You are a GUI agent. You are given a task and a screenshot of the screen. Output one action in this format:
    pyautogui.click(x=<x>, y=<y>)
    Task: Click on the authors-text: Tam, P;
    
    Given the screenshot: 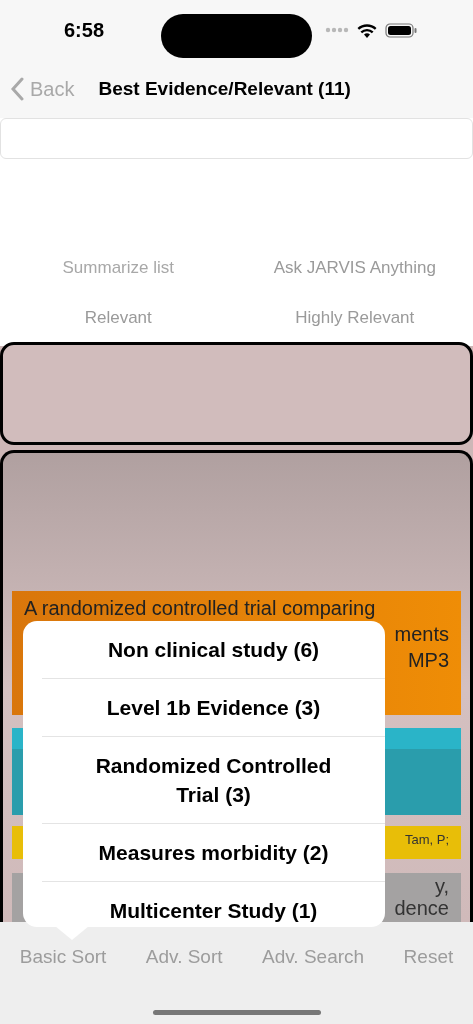 What is the action you would take?
    pyautogui.click(x=426, y=840)
    